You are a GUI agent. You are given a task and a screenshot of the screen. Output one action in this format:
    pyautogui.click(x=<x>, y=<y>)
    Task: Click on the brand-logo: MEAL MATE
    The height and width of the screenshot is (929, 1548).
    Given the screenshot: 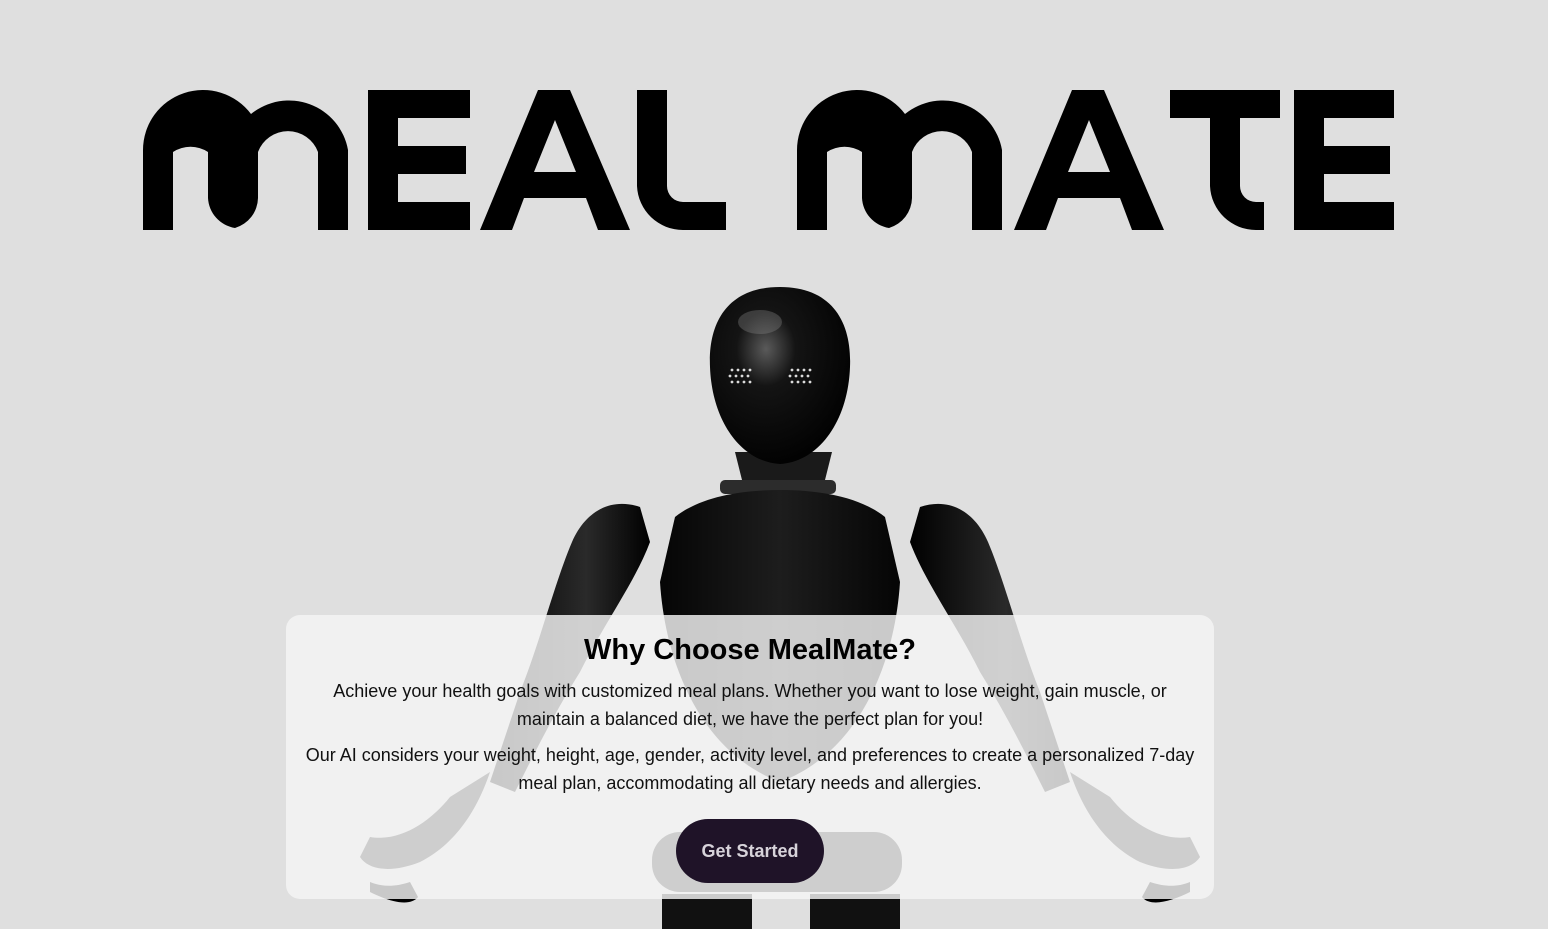 What is the action you would take?
    pyautogui.click(x=769, y=160)
    